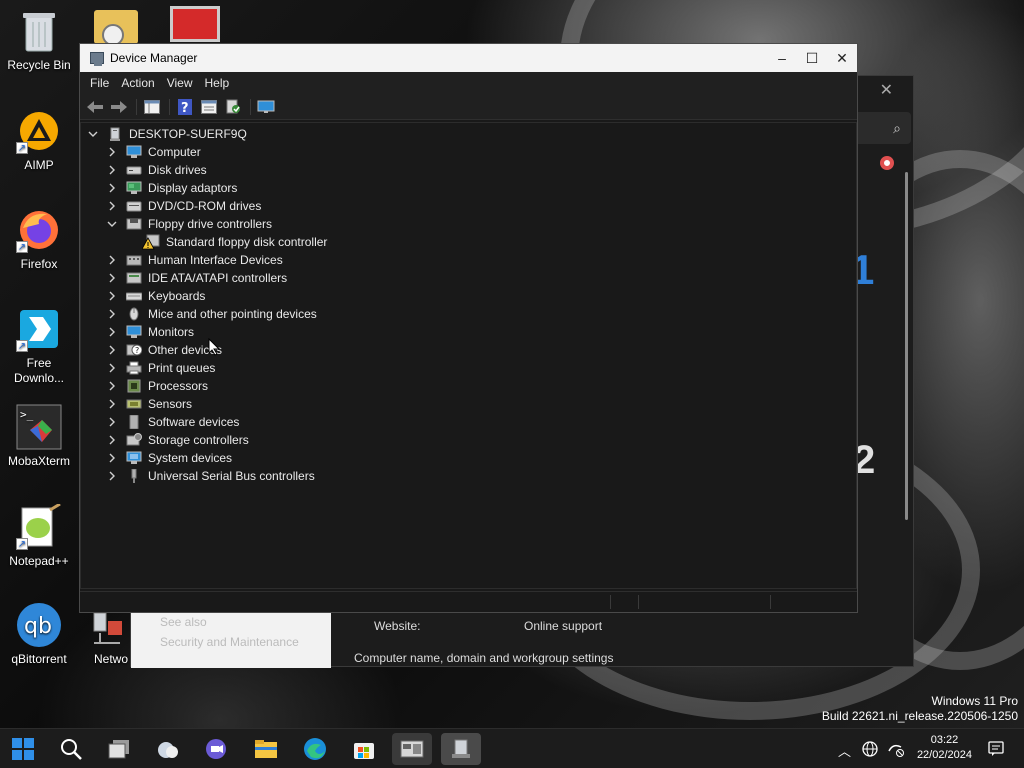 The width and height of the screenshot is (1024, 768). What do you see at coordinates (164, 350) in the screenshot?
I see `tree-category-other-devices: ? Other devices` at bounding box center [164, 350].